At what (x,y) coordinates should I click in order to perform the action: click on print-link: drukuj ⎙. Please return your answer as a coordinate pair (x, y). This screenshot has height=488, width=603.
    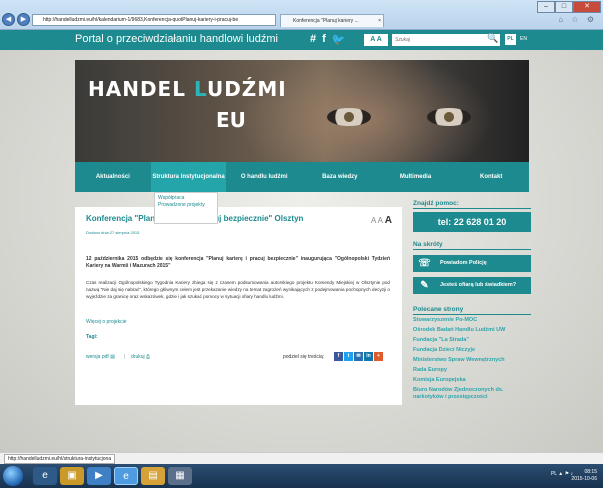
    Looking at the image, I should click on (140, 357).